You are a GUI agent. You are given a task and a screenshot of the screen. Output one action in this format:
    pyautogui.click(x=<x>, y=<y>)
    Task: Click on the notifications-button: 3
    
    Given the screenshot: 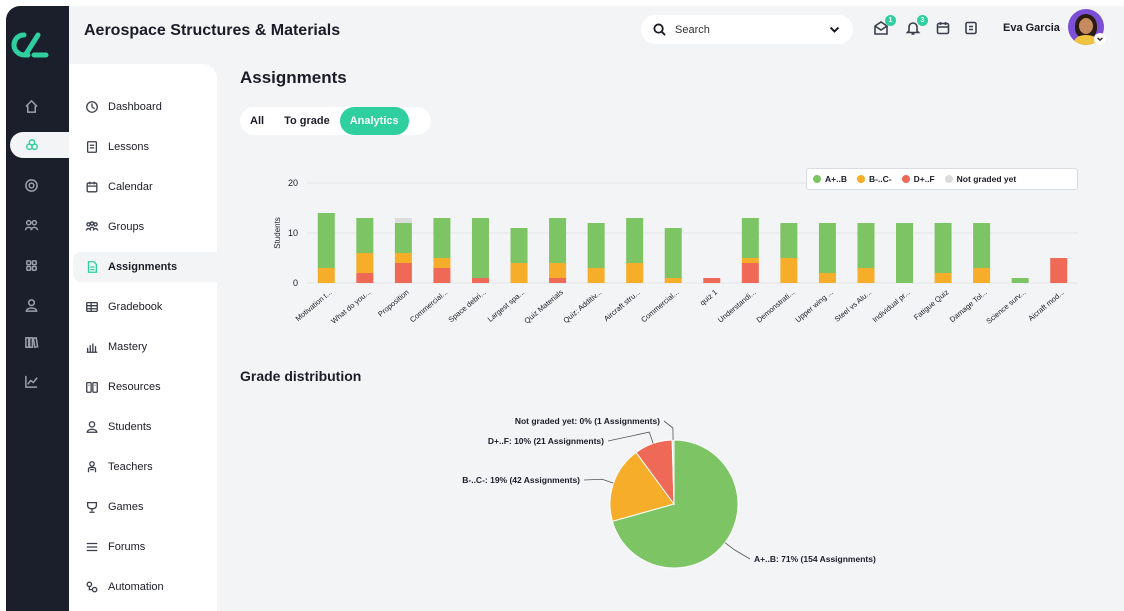 What is the action you would take?
    pyautogui.click(x=916, y=26)
    